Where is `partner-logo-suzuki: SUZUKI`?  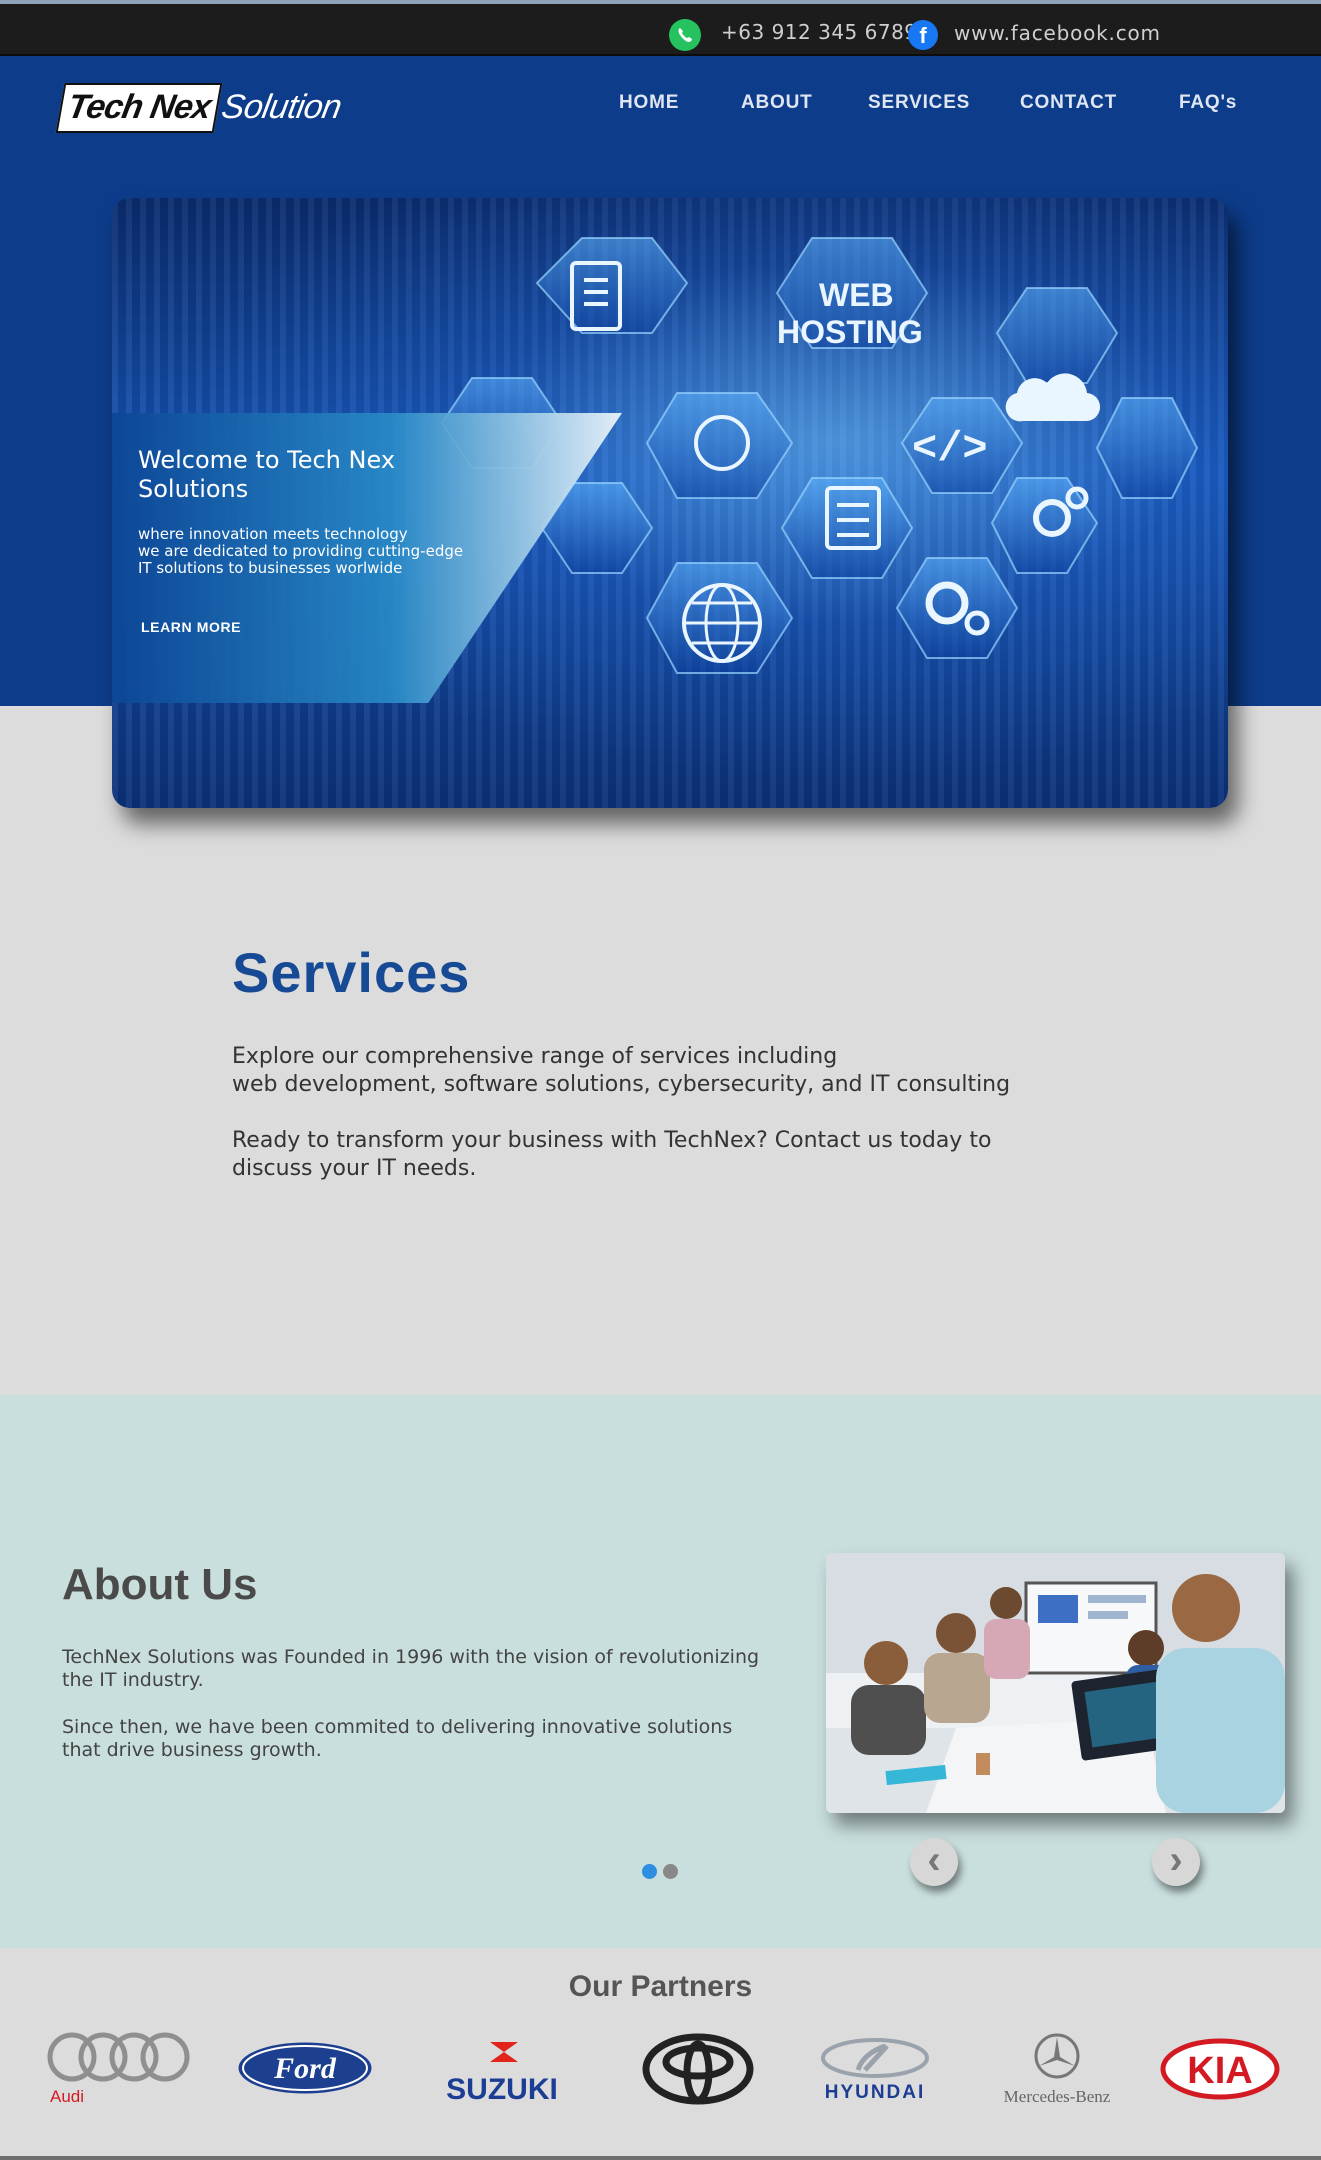 partner-logo-suzuki: SUZUKI is located at coordinates (502, 2073).